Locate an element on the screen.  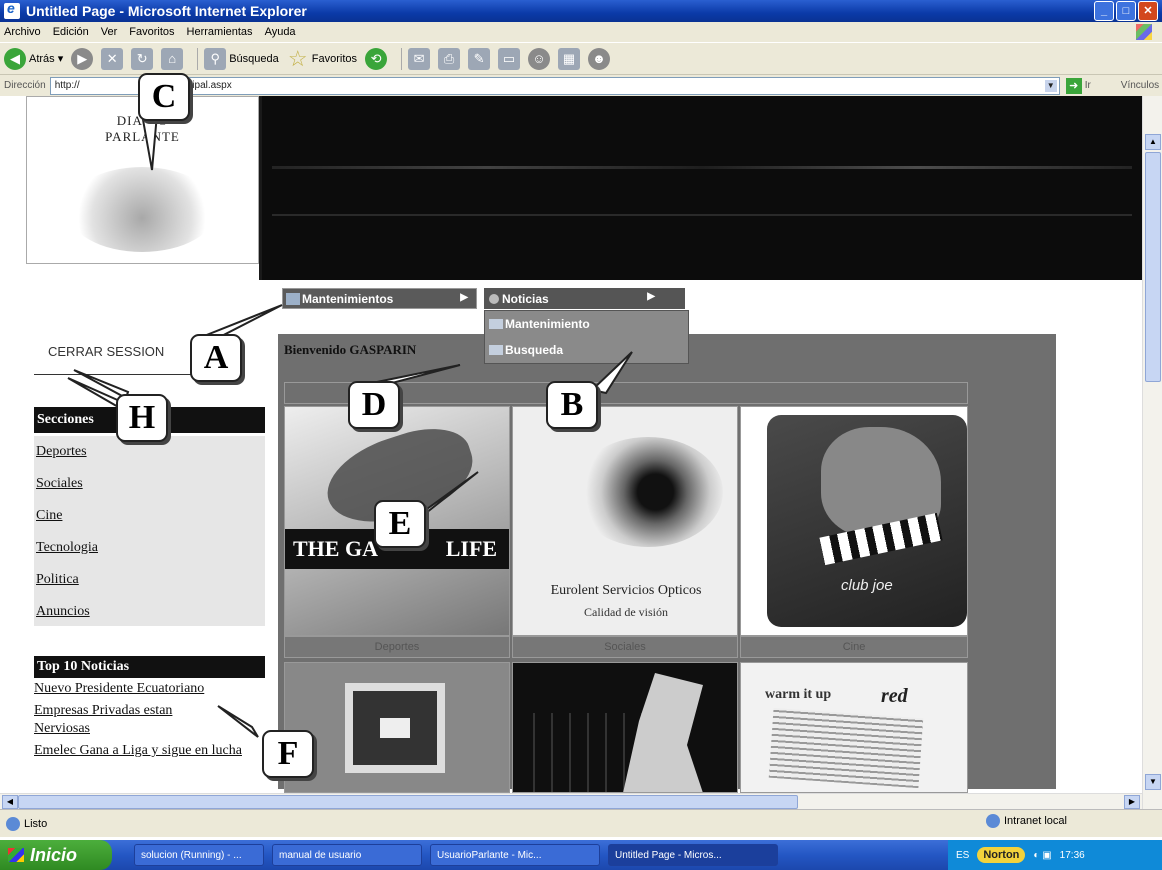
tile-politica is located at coordinates (625, 727).